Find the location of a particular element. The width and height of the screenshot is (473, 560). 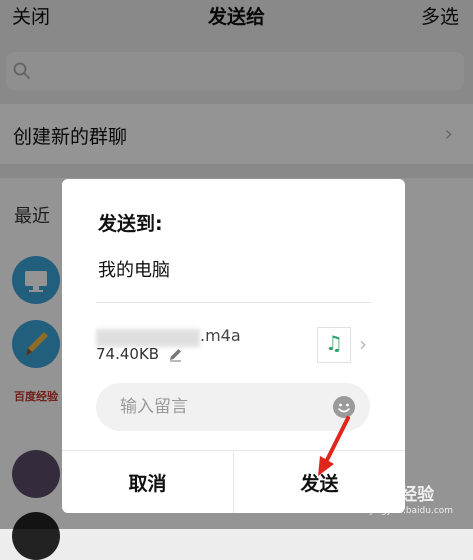

watermark-subtitle: jingyan.baidu.com is located at coordinates (412, 511).